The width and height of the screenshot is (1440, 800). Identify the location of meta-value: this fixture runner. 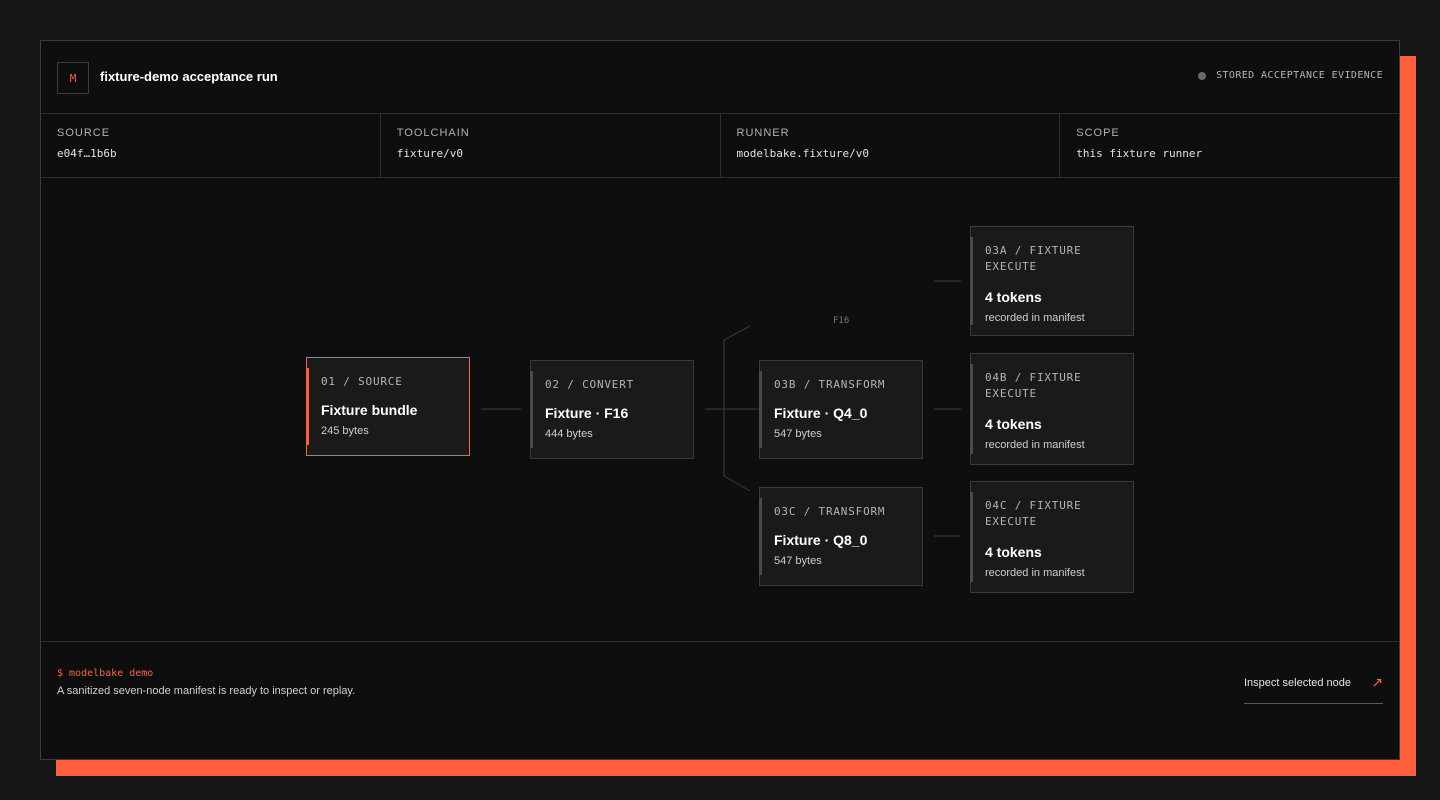
(1139, 153).